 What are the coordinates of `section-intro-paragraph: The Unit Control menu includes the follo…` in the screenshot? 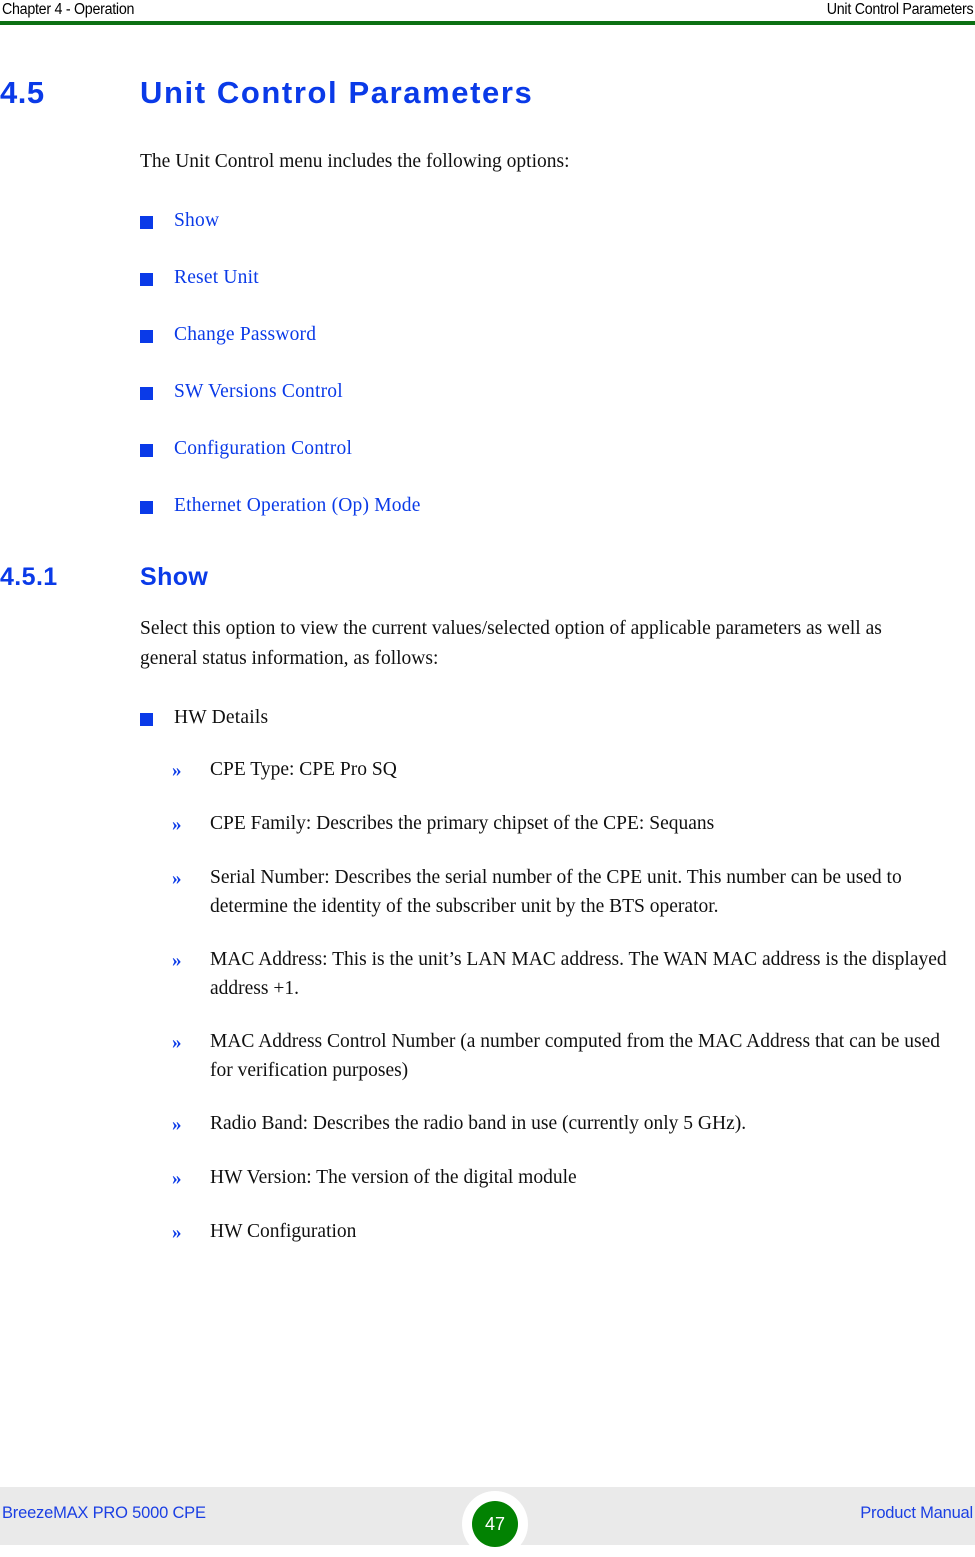 It's located at (355, 161).